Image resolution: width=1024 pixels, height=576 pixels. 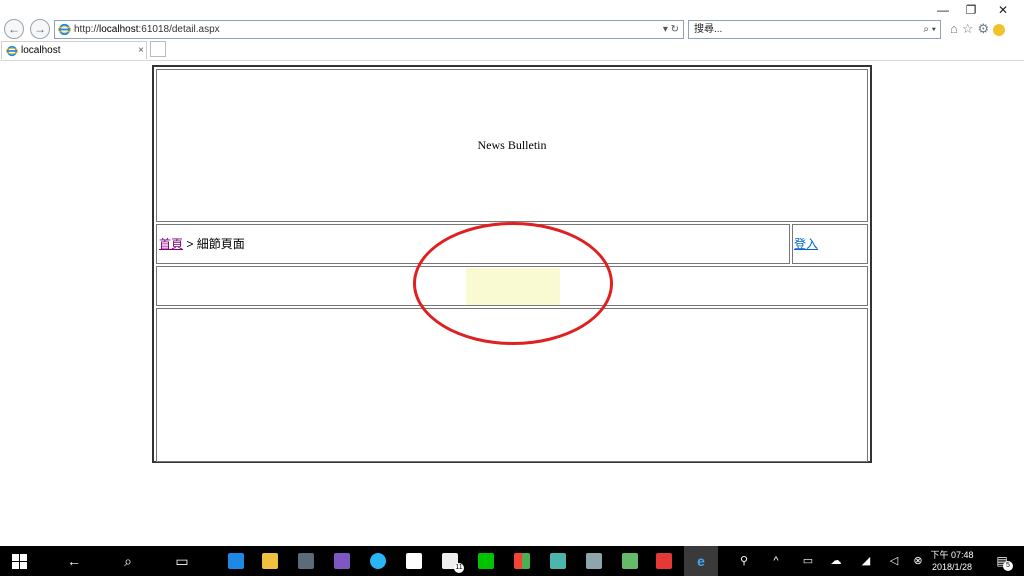 I want to click on login-link: 登入, so click(x=806, y=244).